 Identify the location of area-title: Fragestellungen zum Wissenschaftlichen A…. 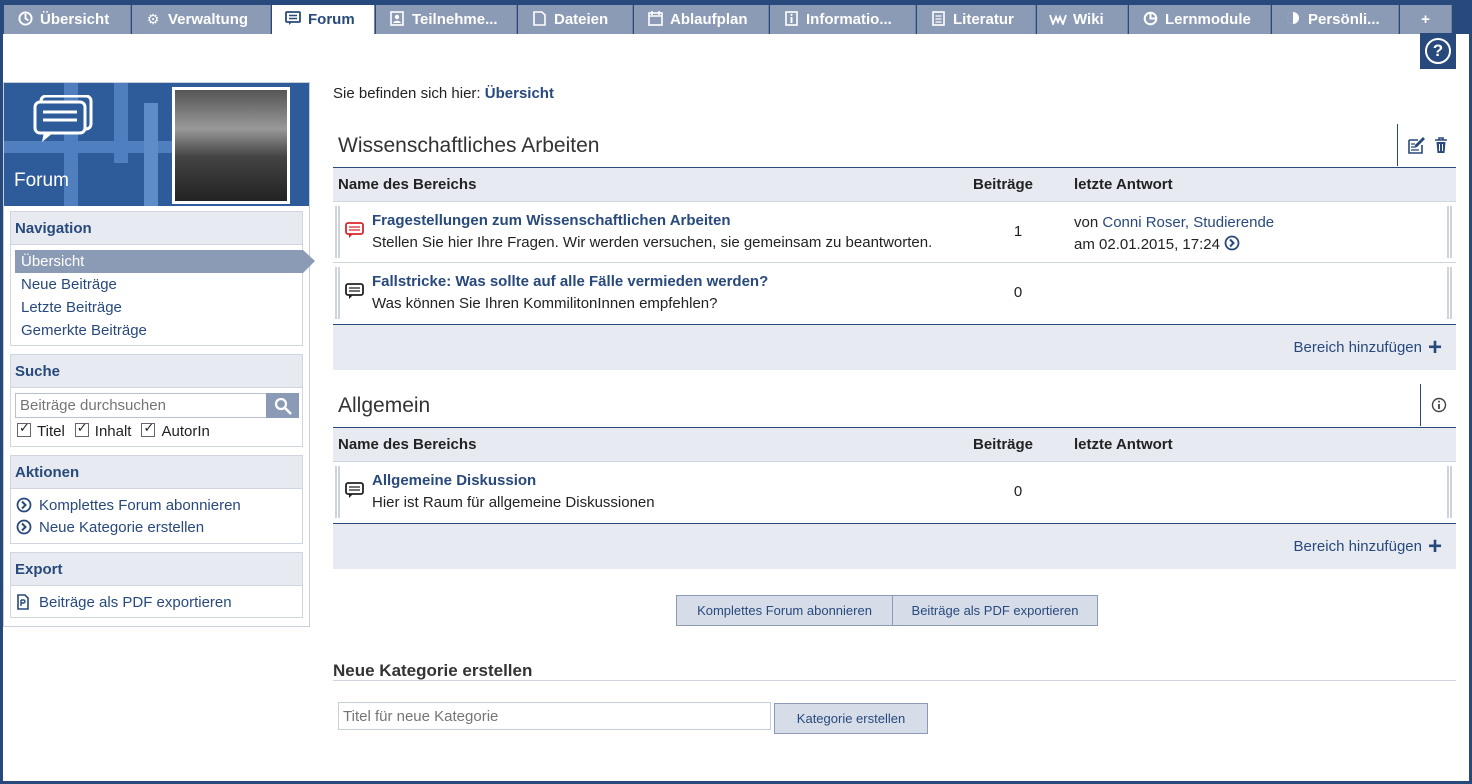
(551, 220).